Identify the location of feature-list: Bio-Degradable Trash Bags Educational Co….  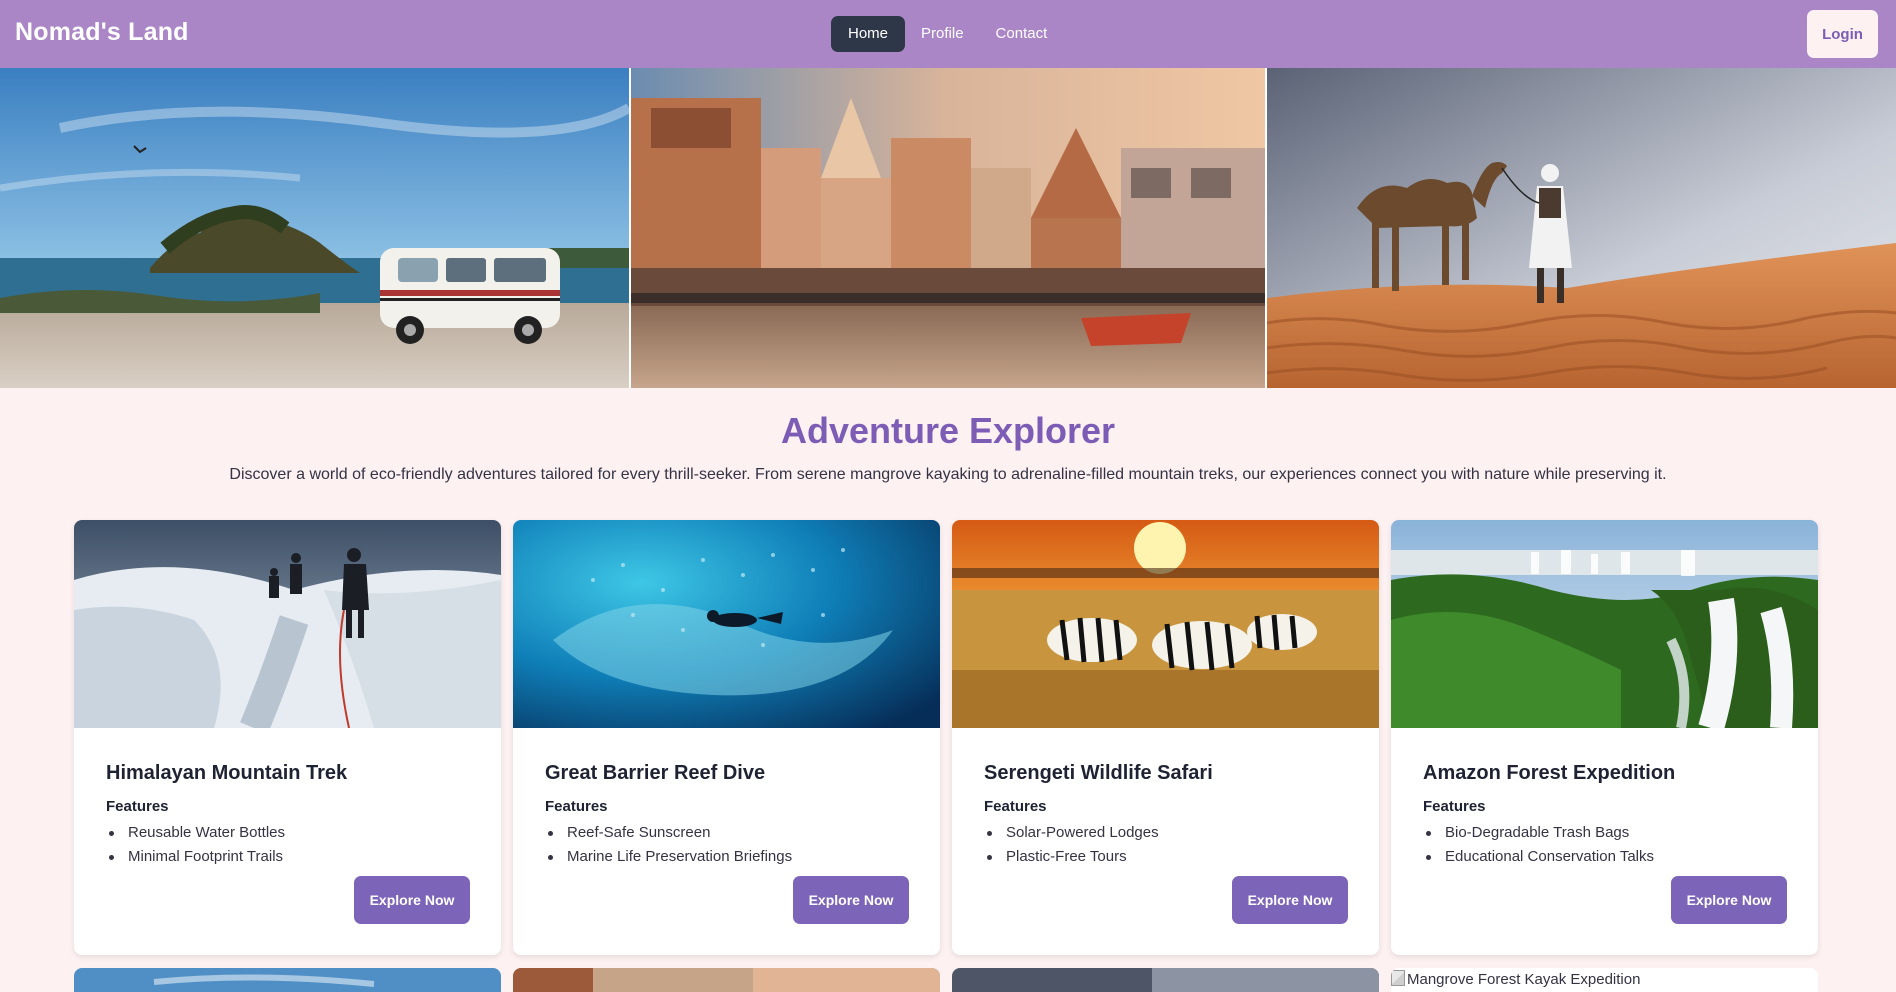
(1538, 845).